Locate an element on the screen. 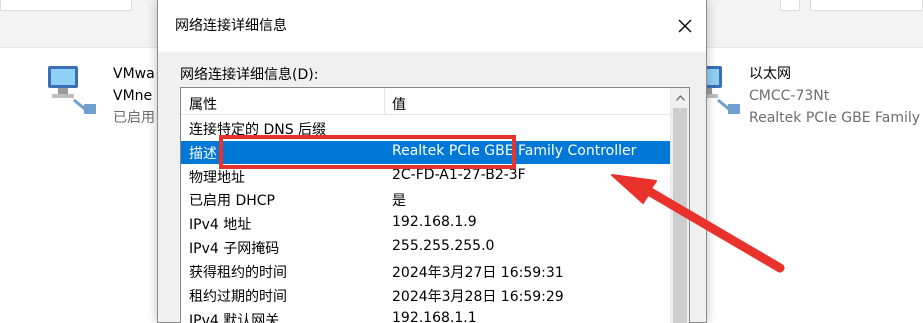 The height and width of the screenshot is (323, 923). table-row: IPv4 默认网关 192.168.1.1 is located at coordinates (426, 315).